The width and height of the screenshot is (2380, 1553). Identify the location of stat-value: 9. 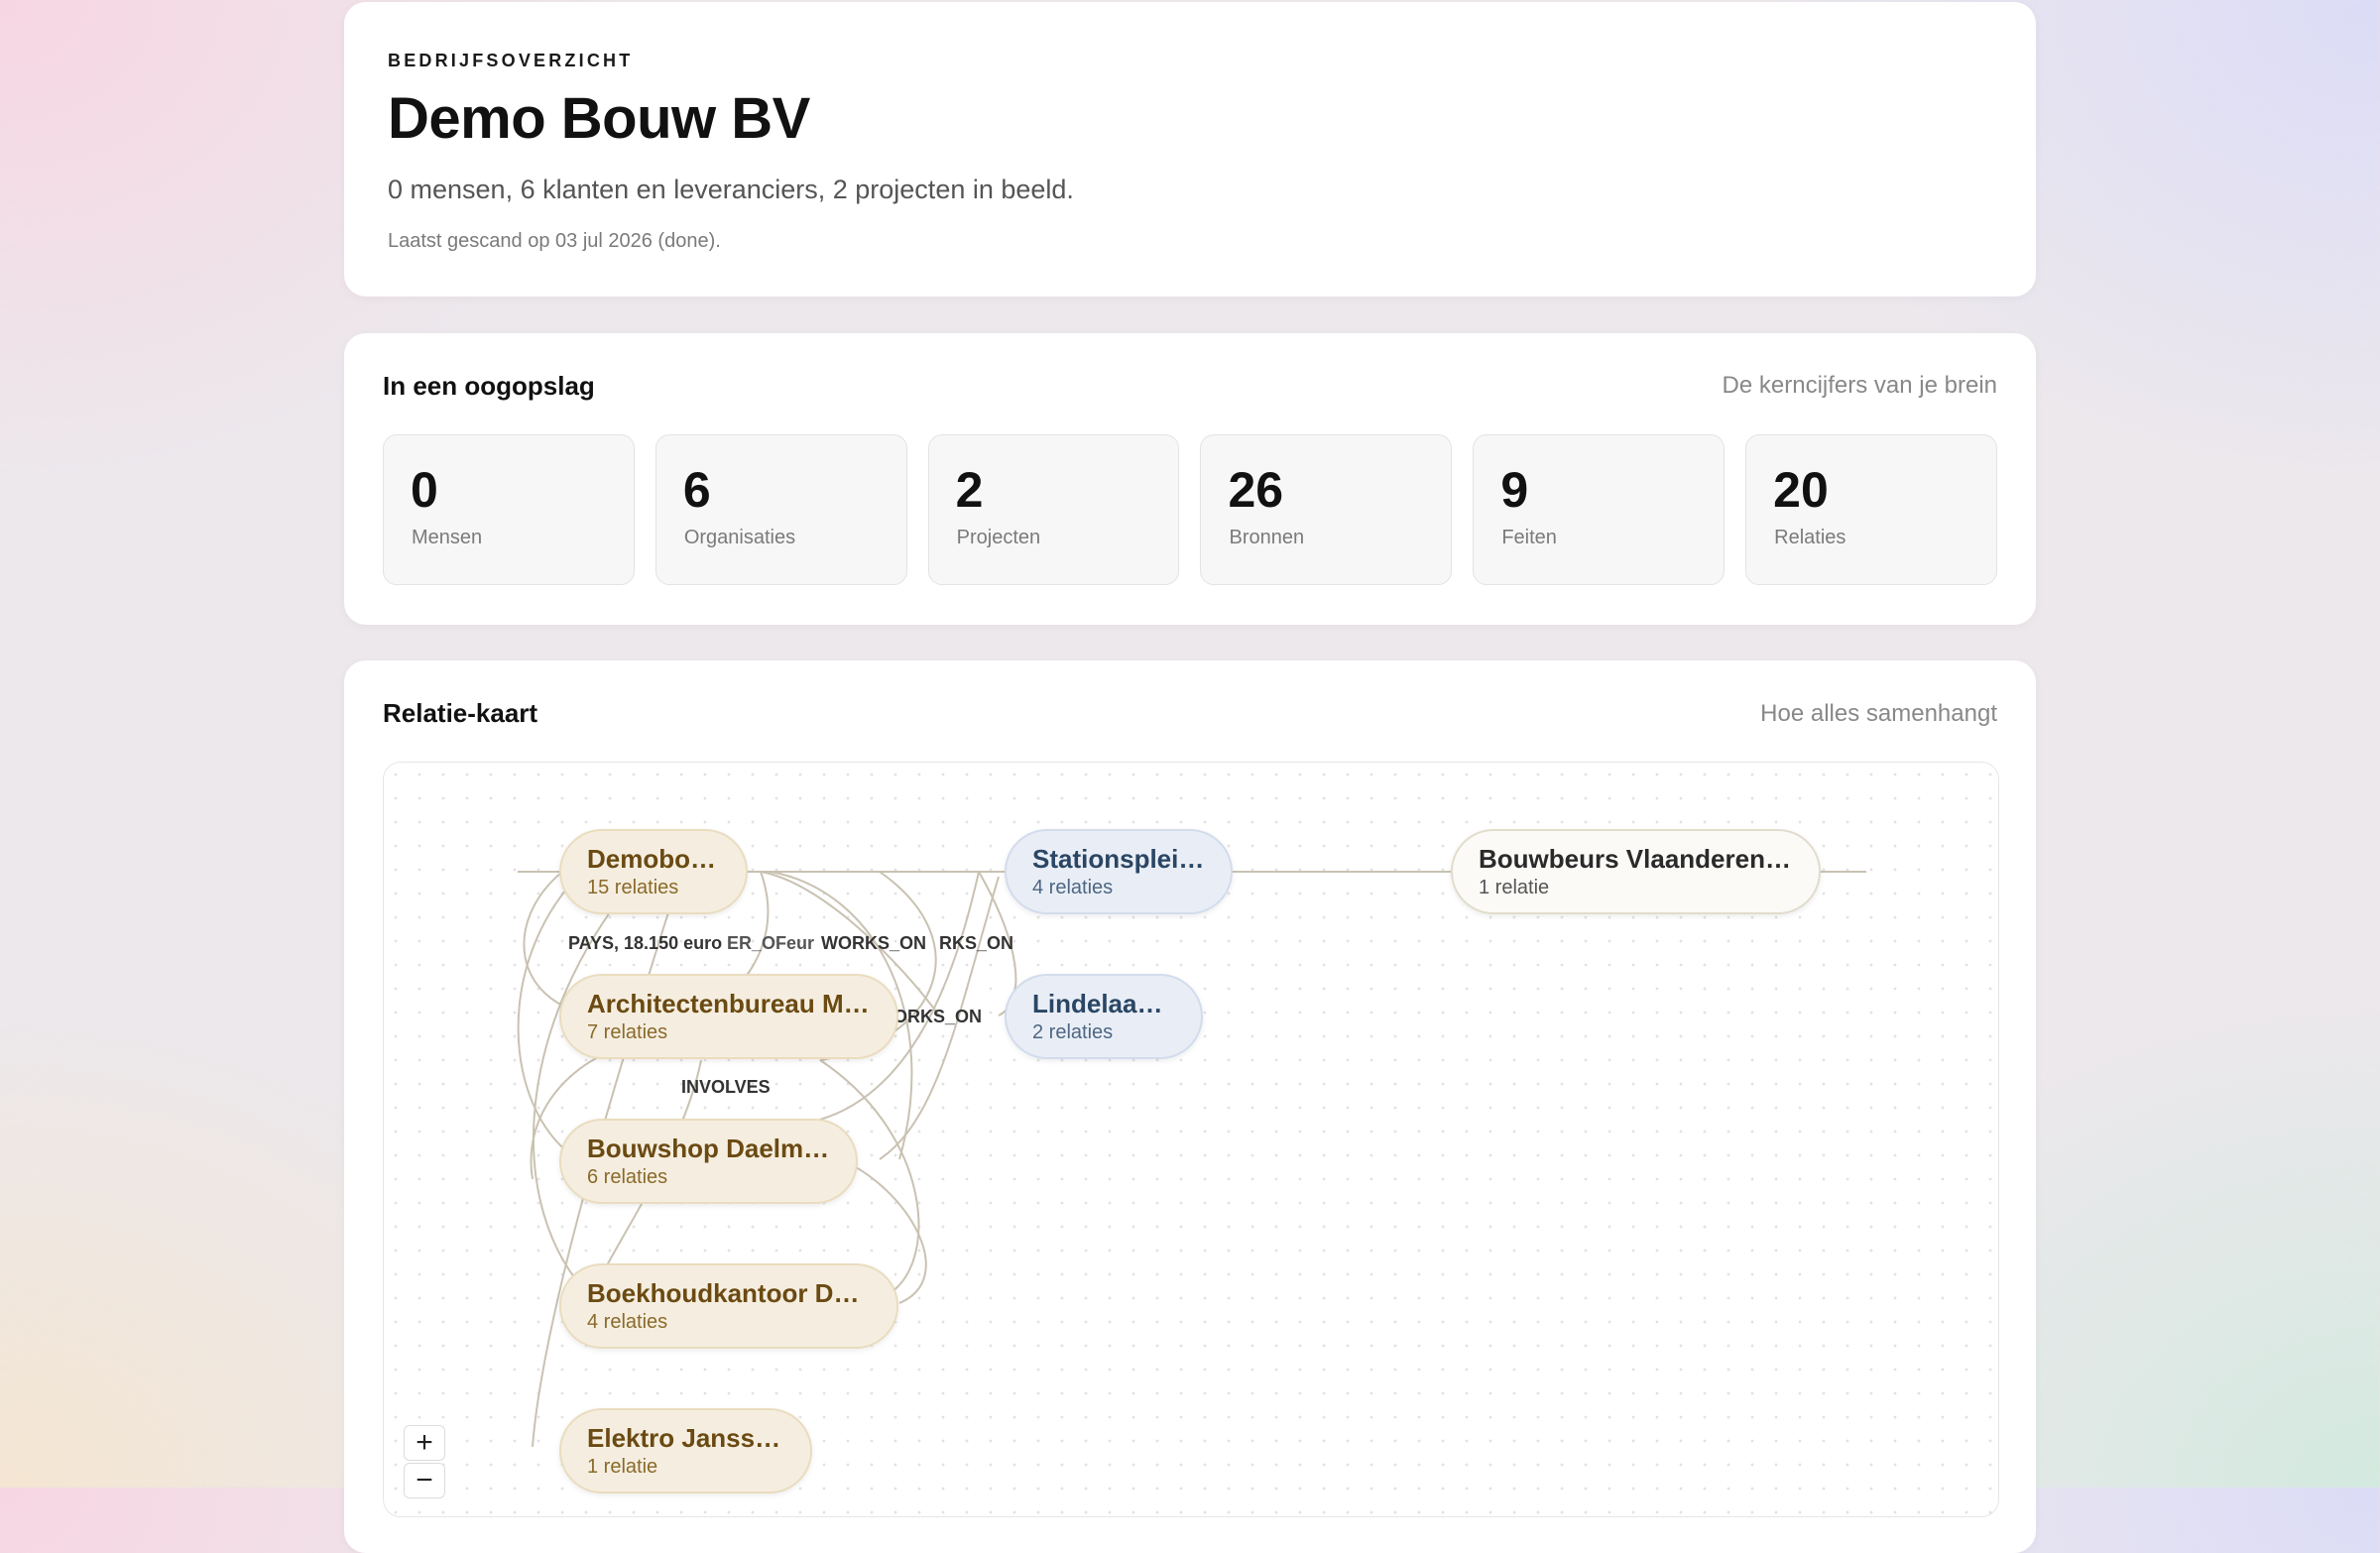
(1514, 490).